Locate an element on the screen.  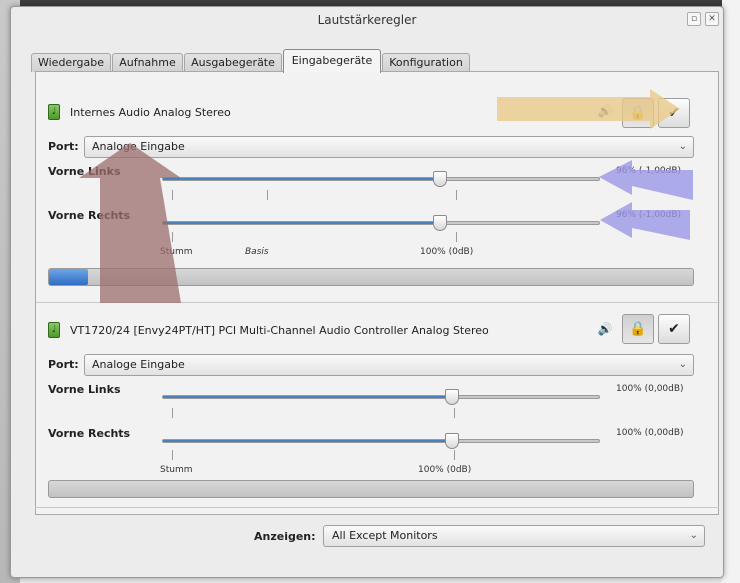
background-window-right is located at coordinates (731, 291).